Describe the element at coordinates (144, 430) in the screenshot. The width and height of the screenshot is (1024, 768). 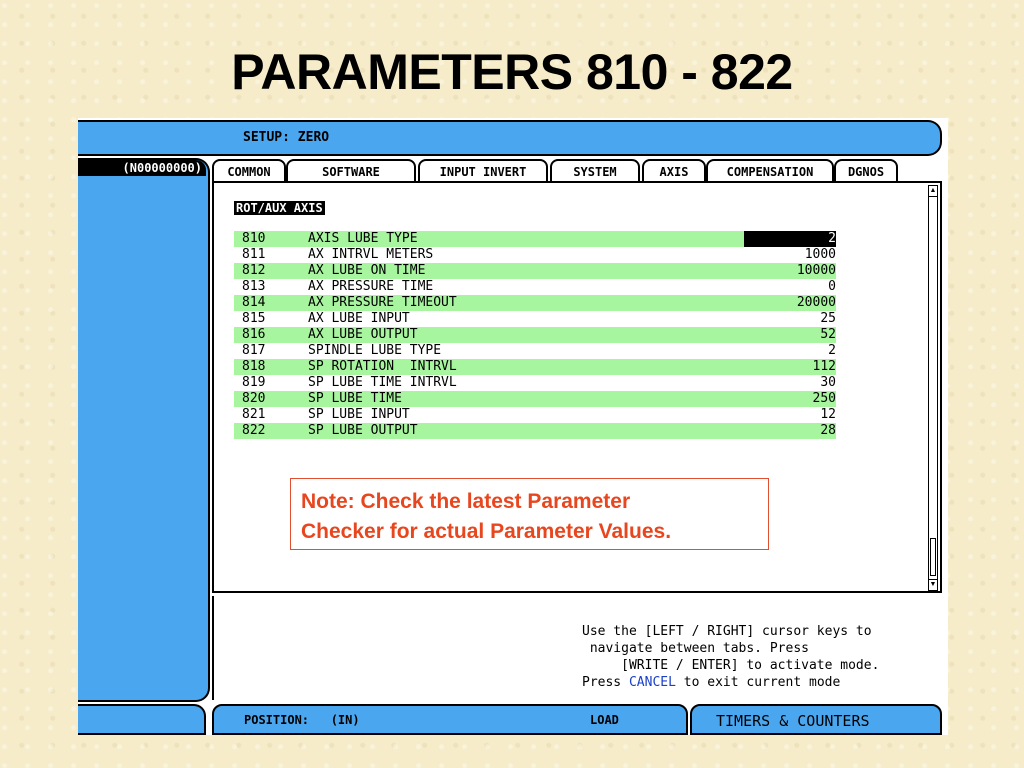
I see `left-panel: (N00000000)` at that location.